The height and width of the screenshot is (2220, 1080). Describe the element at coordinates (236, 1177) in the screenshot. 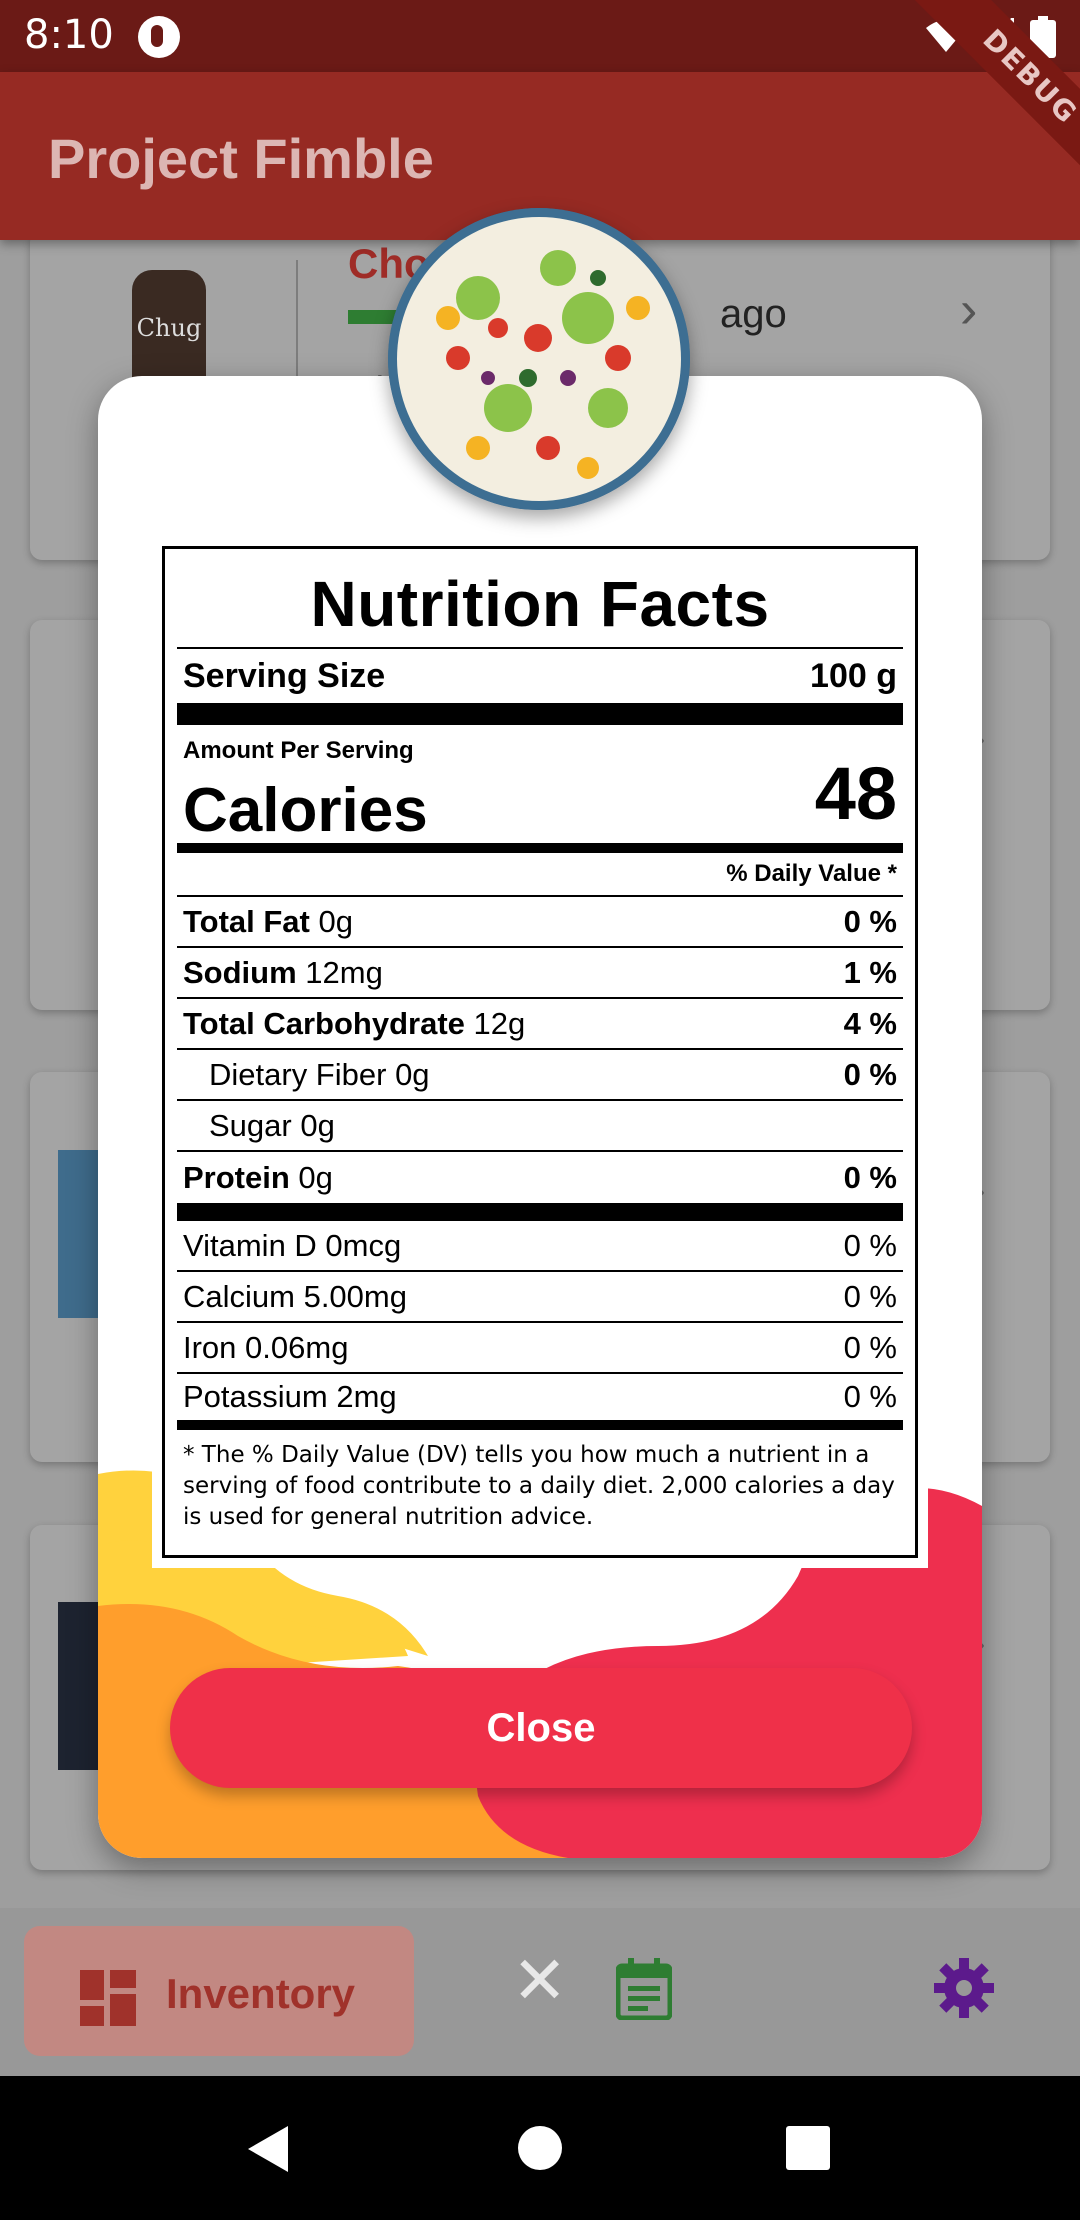

I see `nutrient-label: Protein` at that location.